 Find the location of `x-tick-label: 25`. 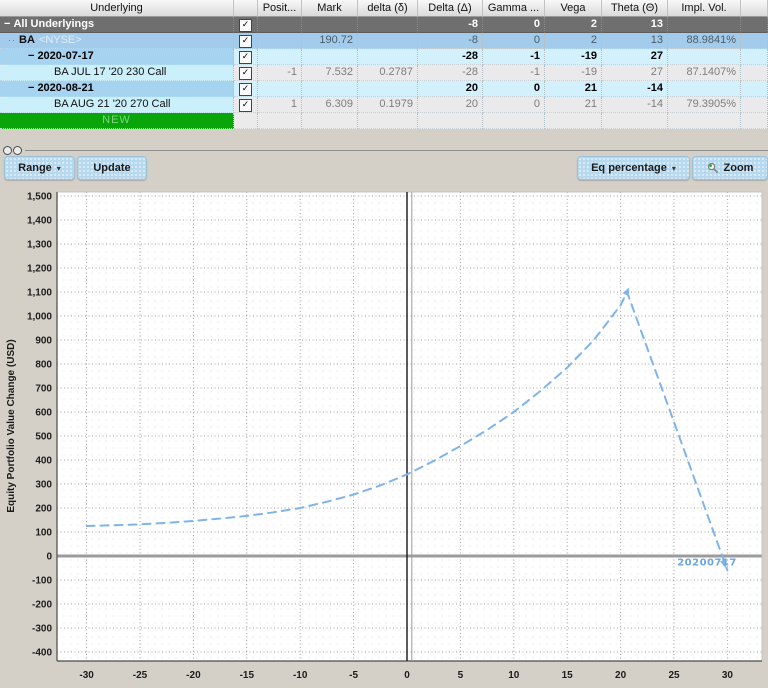

x-tick-label: 25 is located at coordinates (674, 675).